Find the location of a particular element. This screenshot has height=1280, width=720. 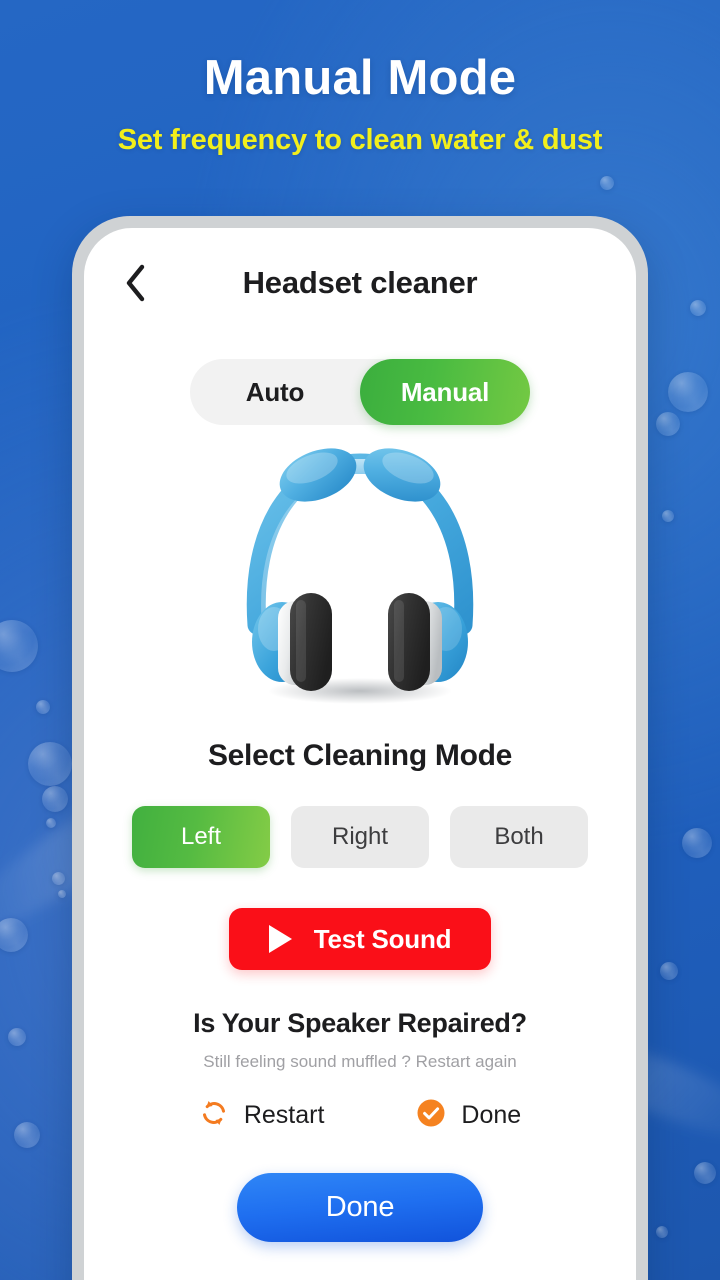

toggle-option-manual: Manual is located at coordinates (445, 392).